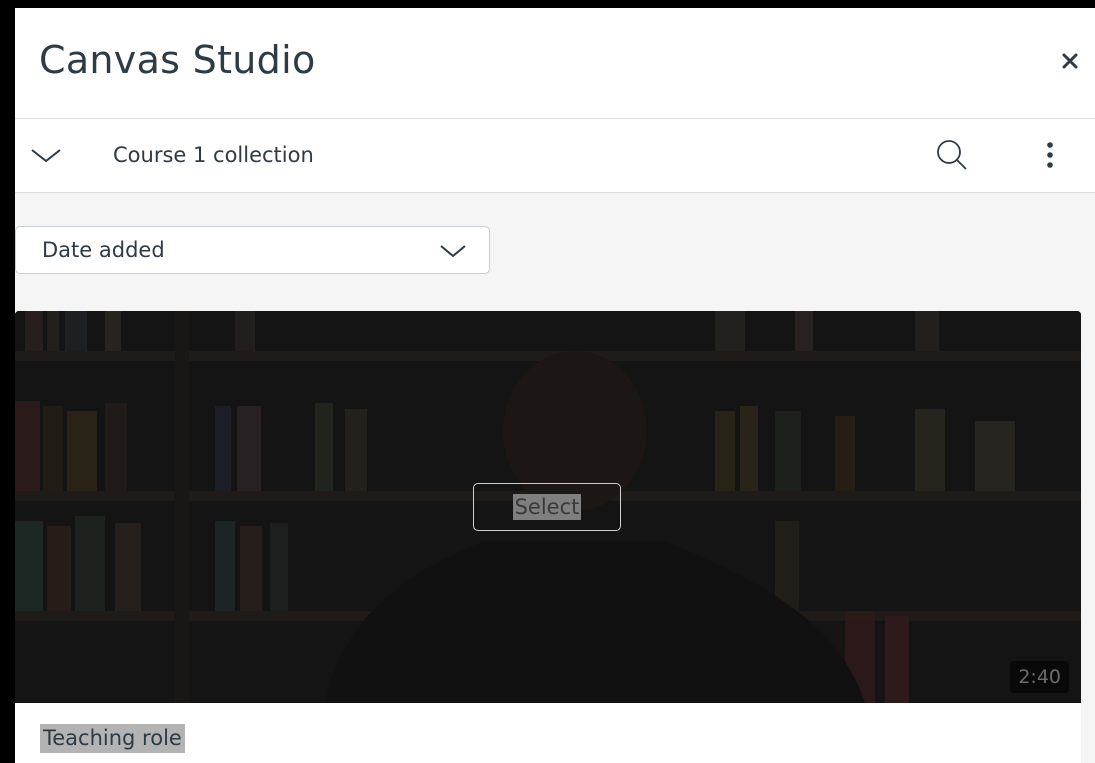 The image size is (1095, 763). Describe the element at coordinates (252, 250) in the screenshot. I see `sort-select: Date added` at that location.